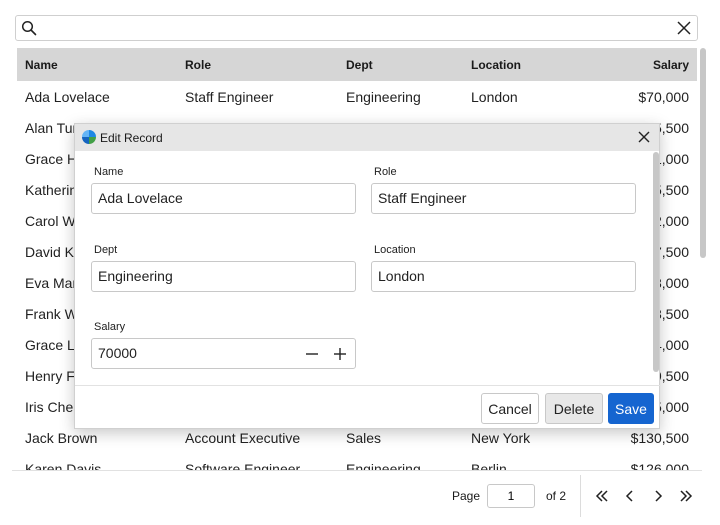 The height and width of the screenshot is (525, 720). I want to click on search-bar, so click(356, 28).